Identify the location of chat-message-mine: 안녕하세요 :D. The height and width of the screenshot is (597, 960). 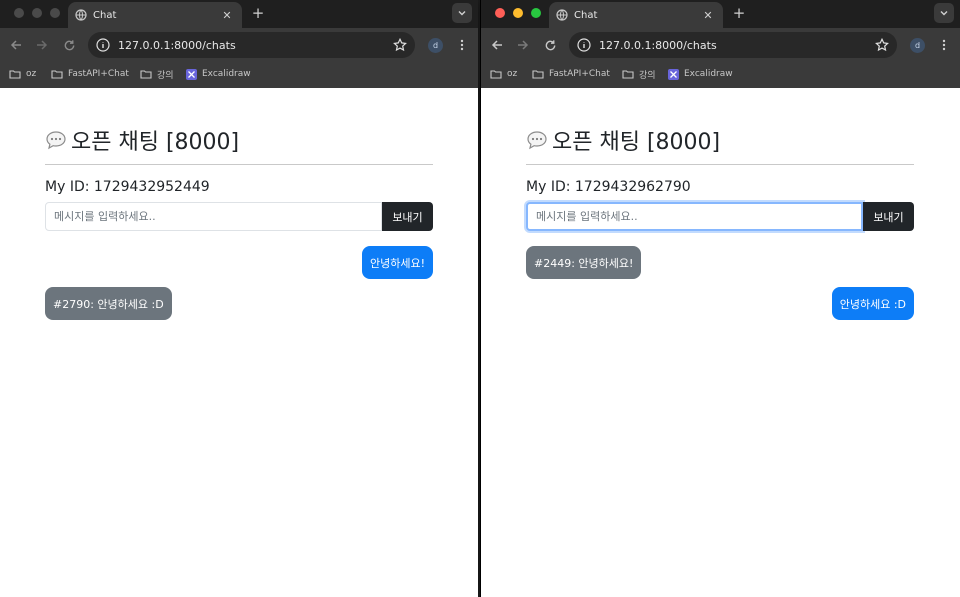
(872, 303).